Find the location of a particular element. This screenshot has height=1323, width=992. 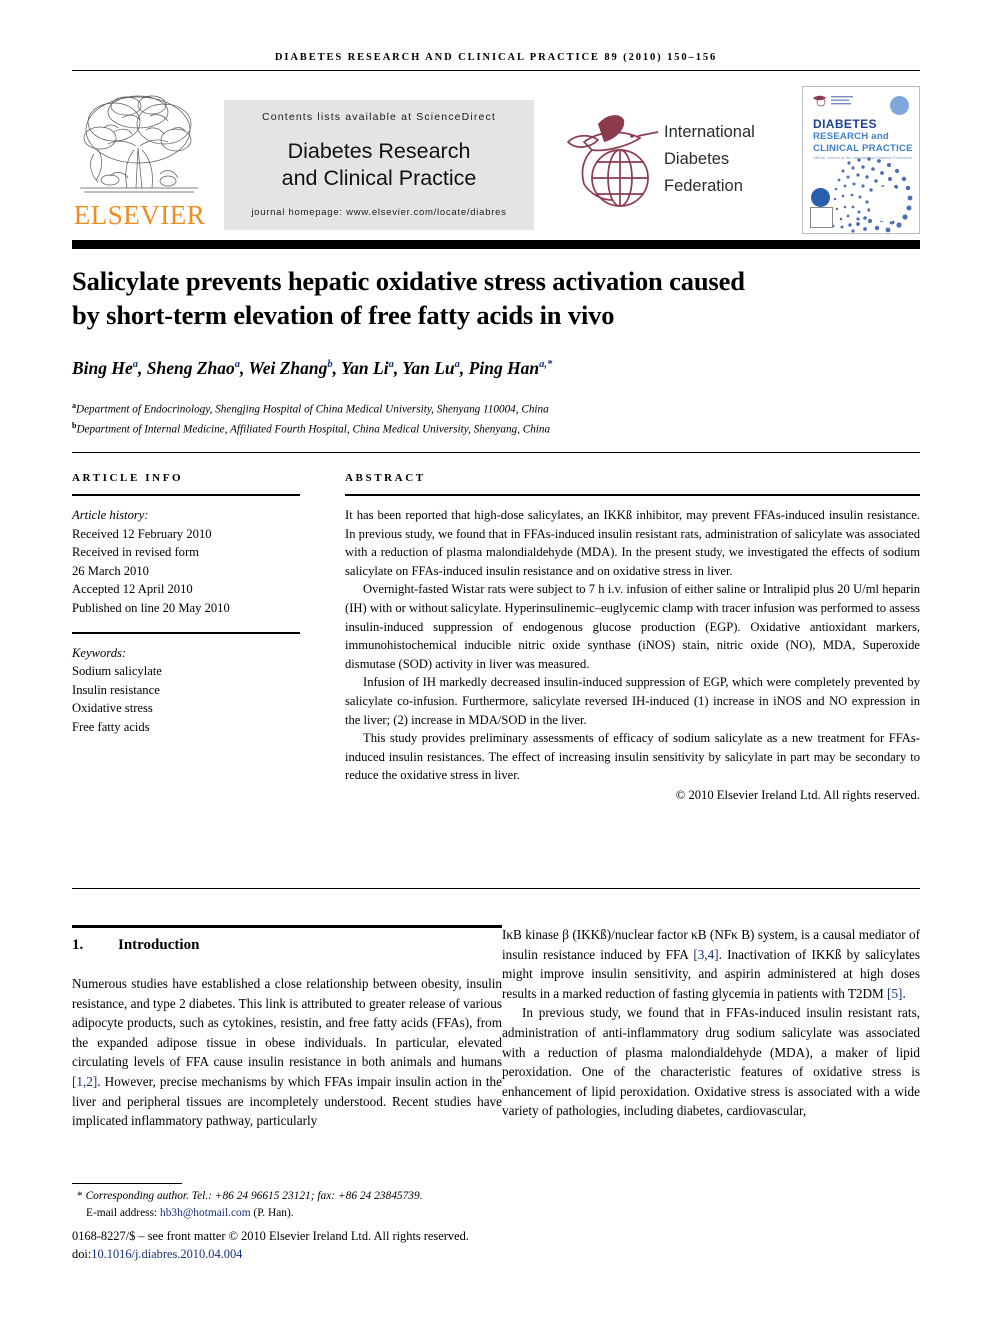

history-line: Received in revised form is located at coordinates (135, 552).